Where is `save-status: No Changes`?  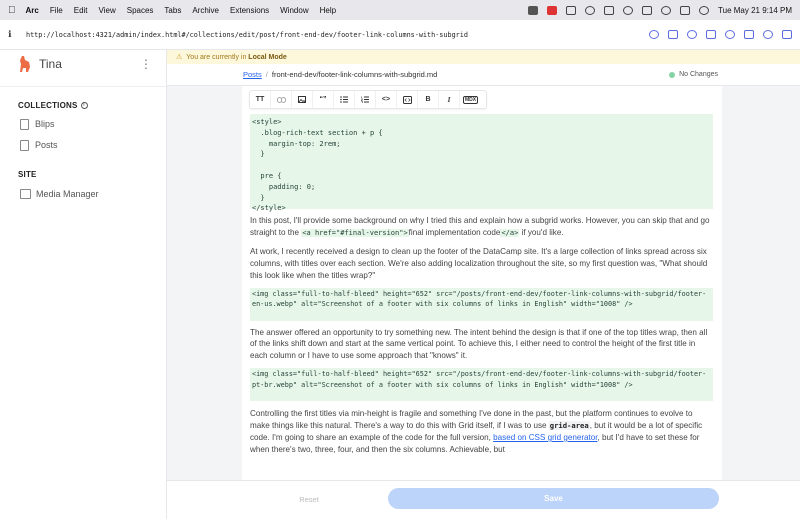
save-status: No Changes is located at coordinates (693, 74).